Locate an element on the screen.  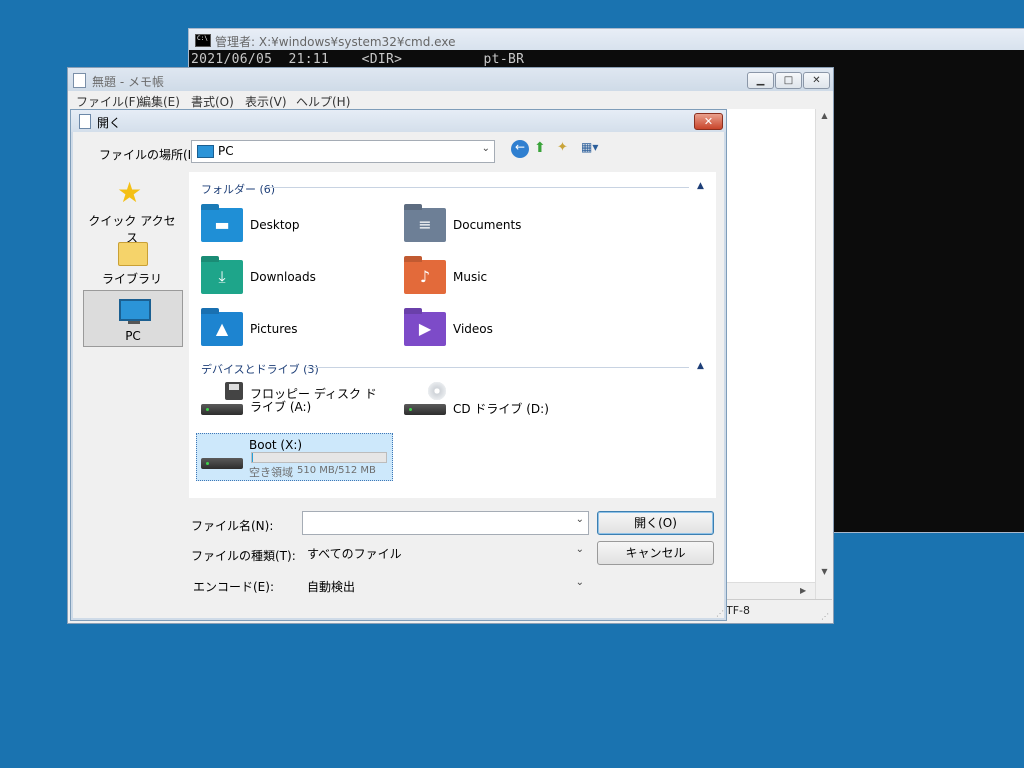
menu-help: ヘルプ(H) is located at coordinates (323, 101).